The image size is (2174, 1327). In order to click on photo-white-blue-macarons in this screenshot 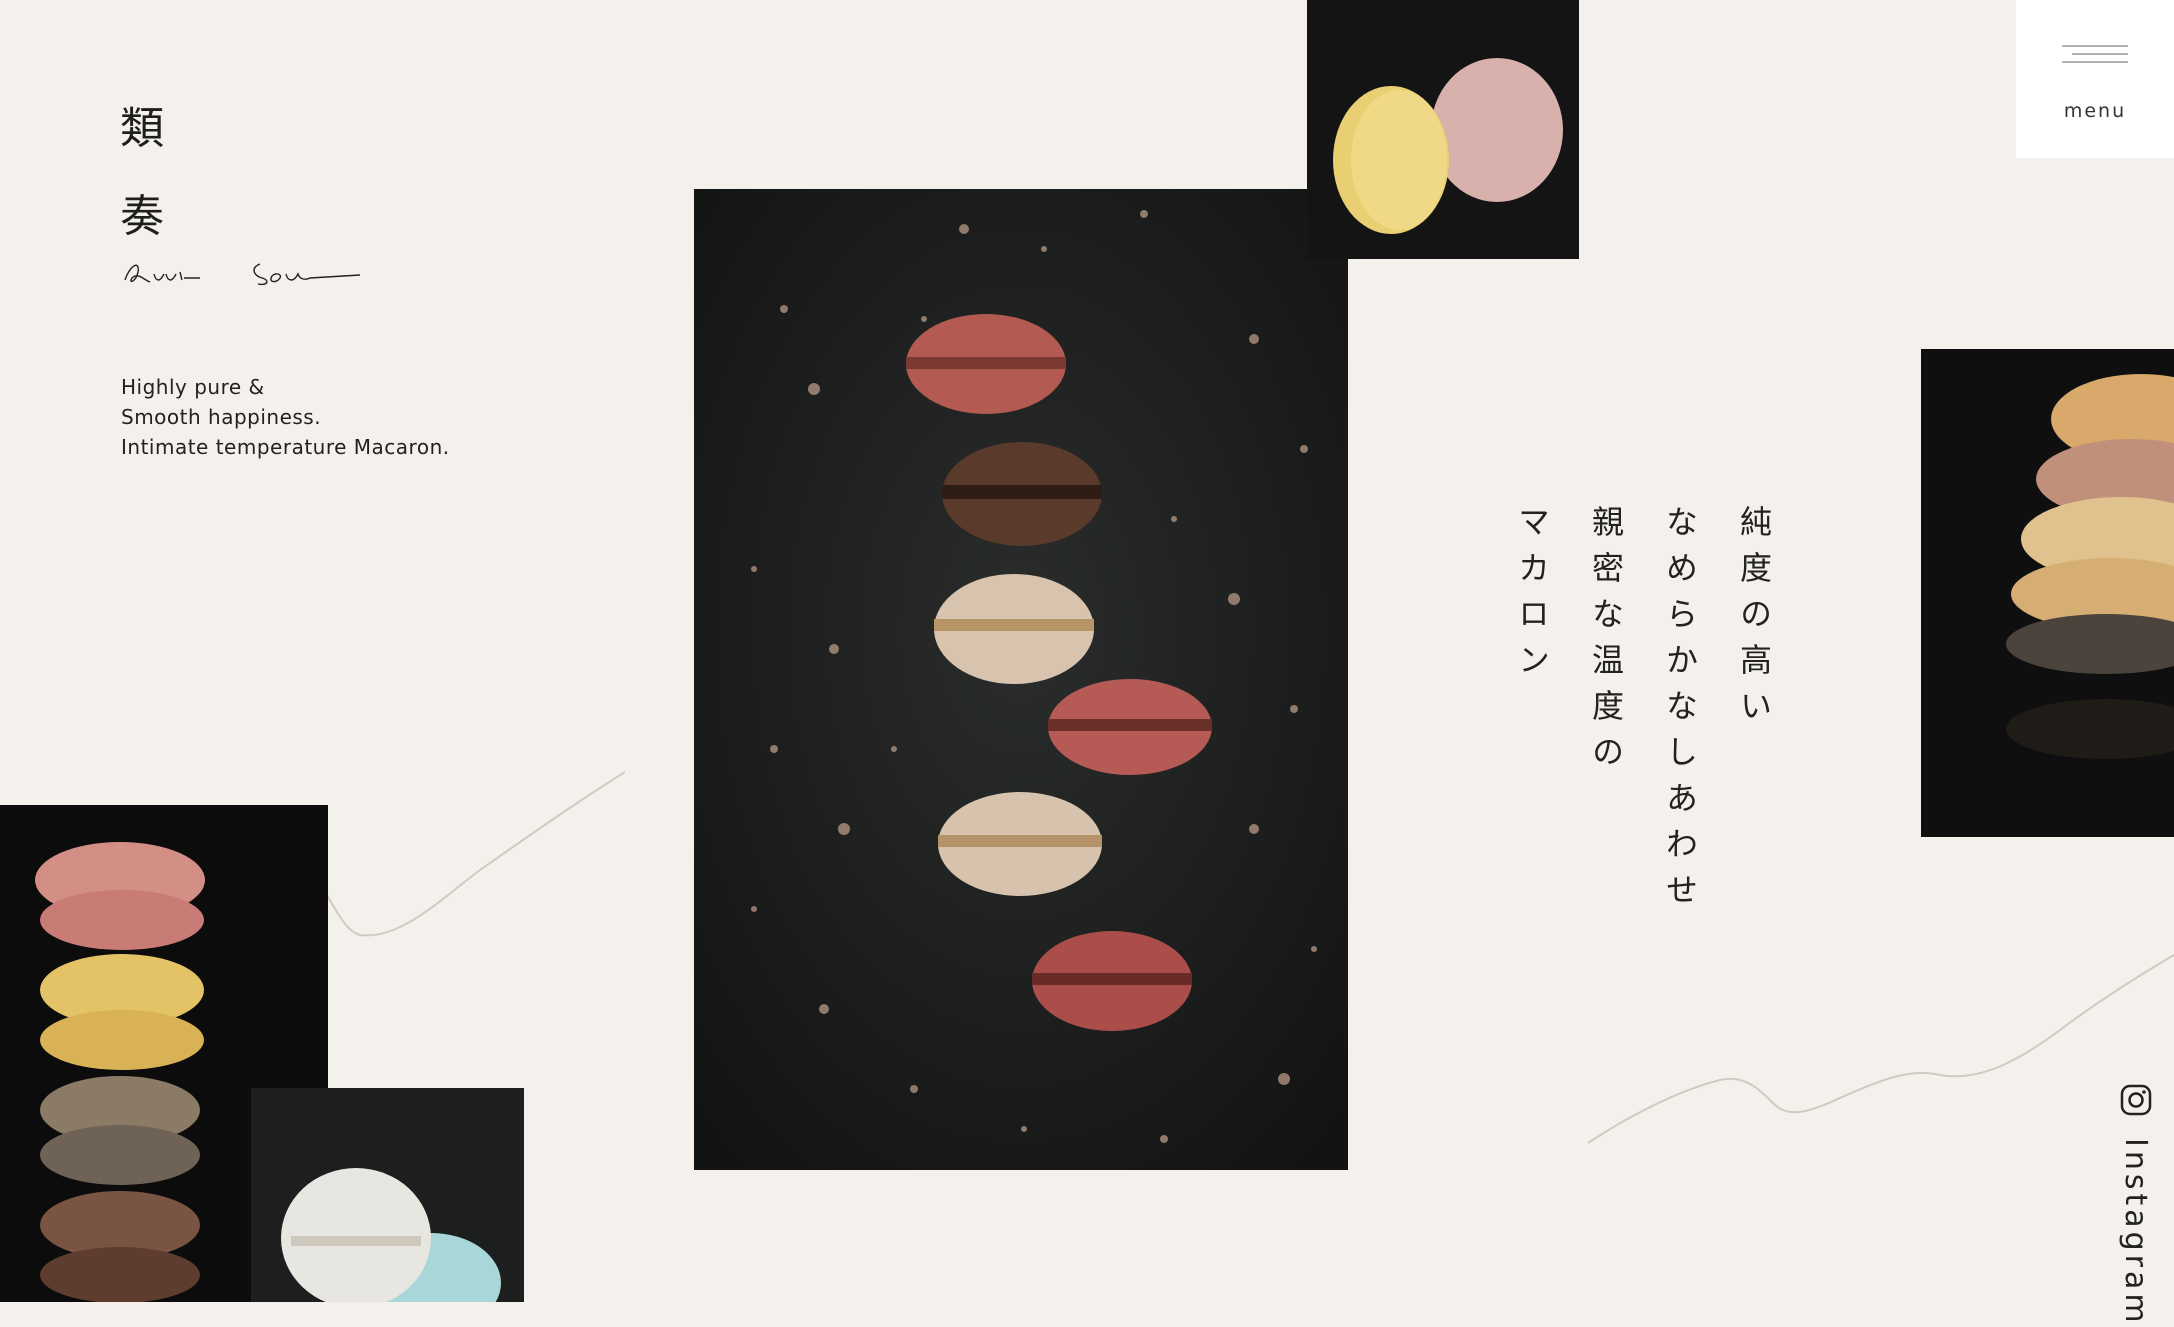, I will do `click(387, 1195)`.